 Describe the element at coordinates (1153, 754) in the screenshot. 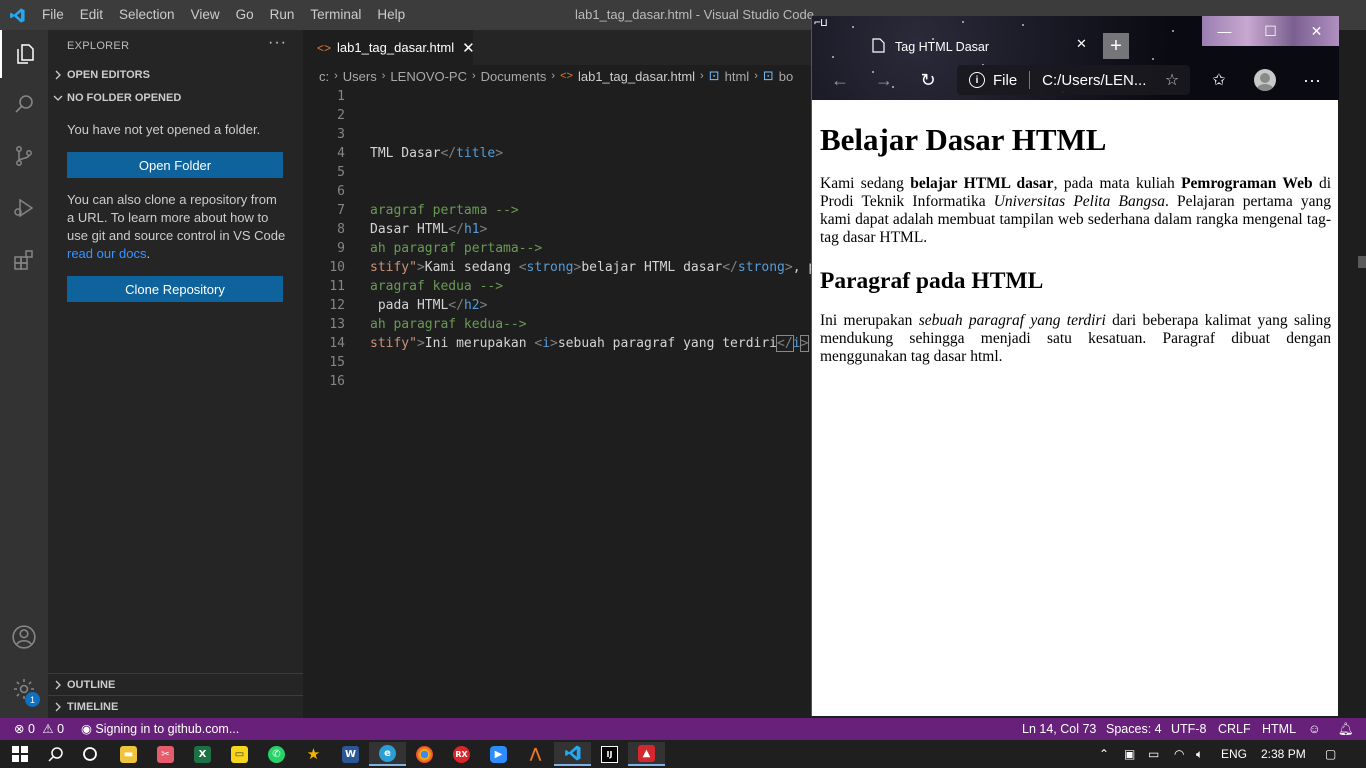

I see `battery-icon: ▭` at that location.